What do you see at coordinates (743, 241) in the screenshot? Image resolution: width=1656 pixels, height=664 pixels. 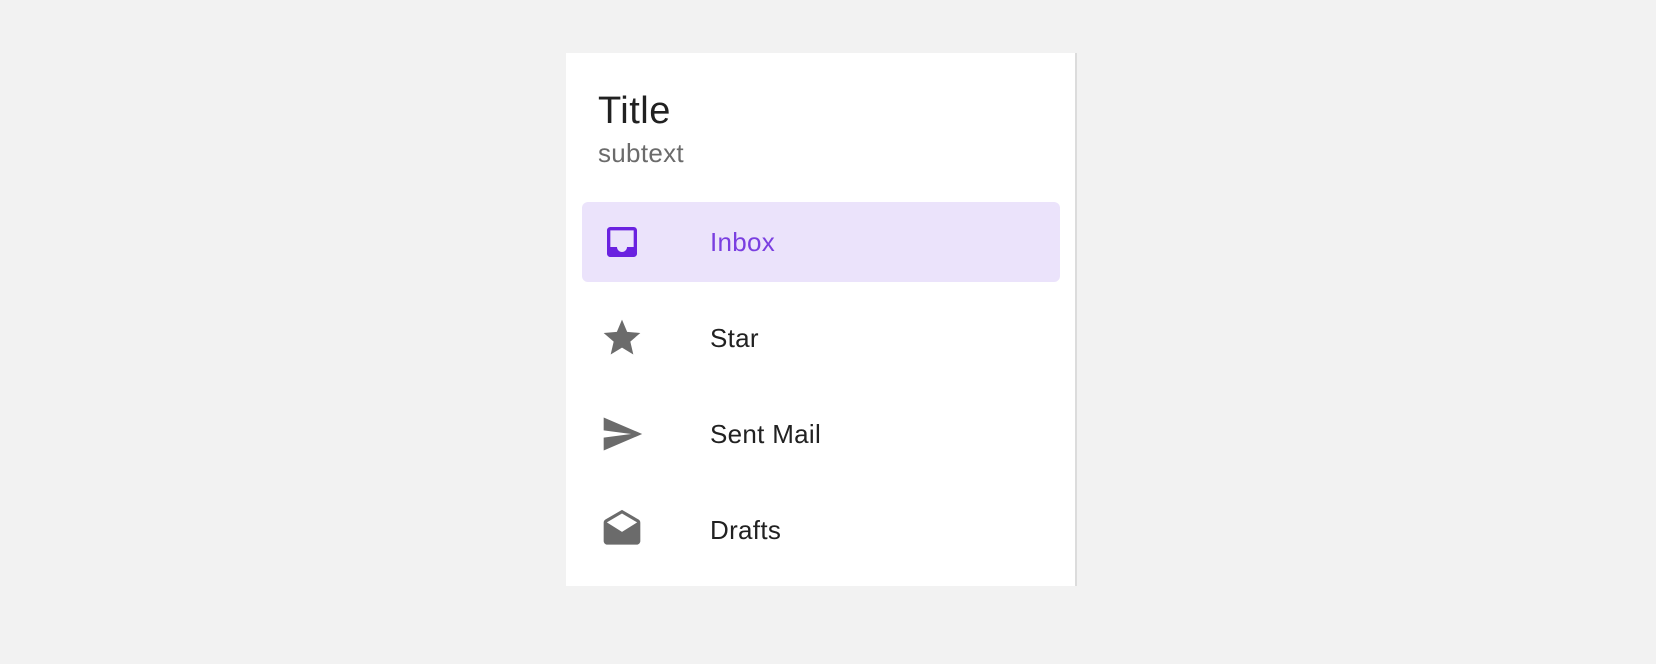 I see `nav-item-label: Inbox` at bounding box center [743, 241].